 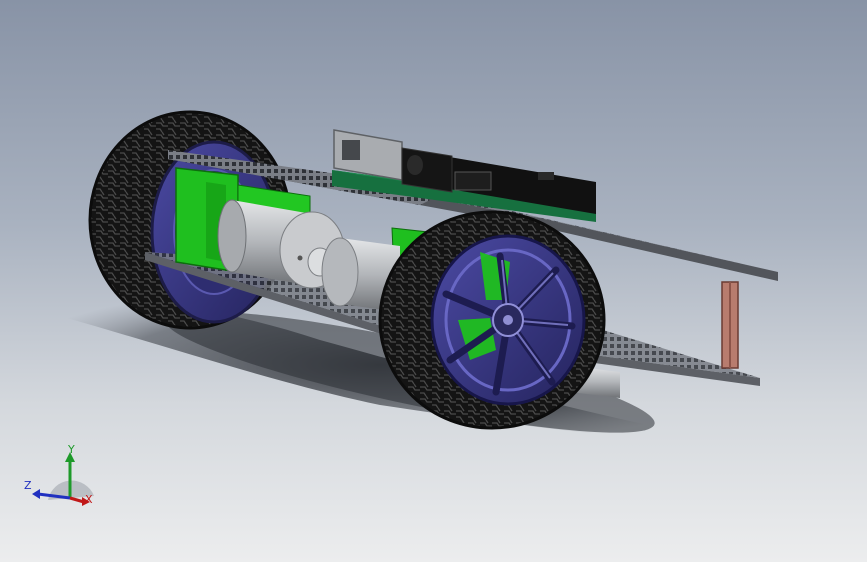 I want to click on triad-x-axis, so click(x=77, y=500).